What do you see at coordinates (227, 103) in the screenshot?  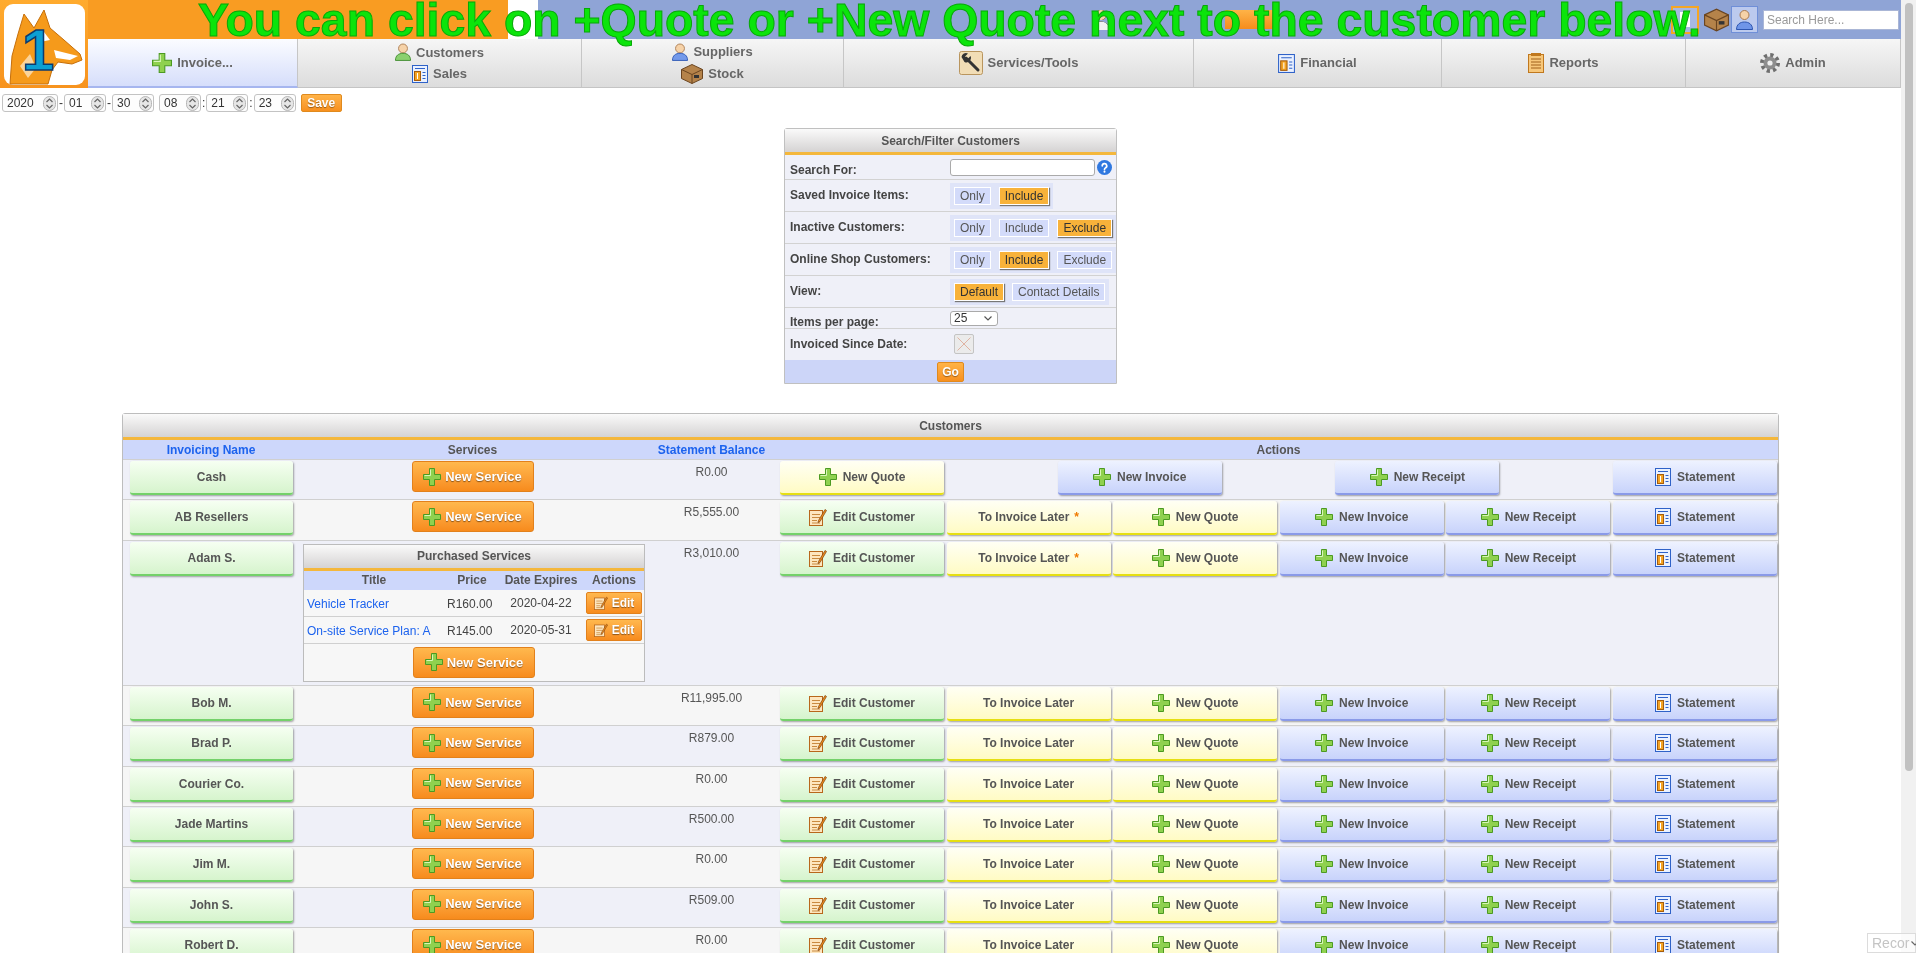 I see `spinner-field: 21` at bounding box center [227, 103].